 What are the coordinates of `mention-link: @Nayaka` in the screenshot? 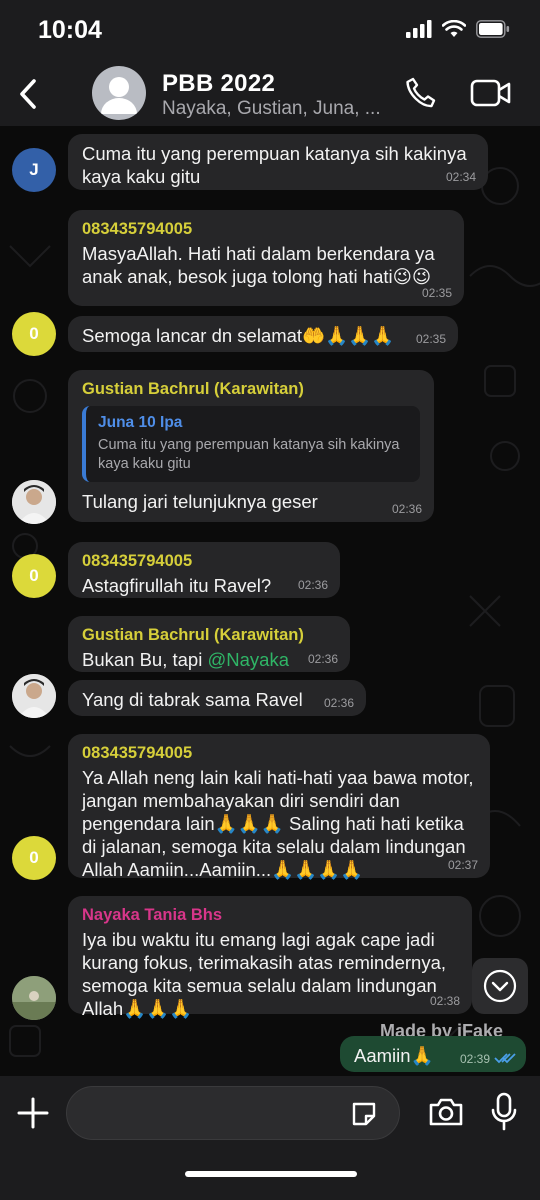 It's located at (248, 659).